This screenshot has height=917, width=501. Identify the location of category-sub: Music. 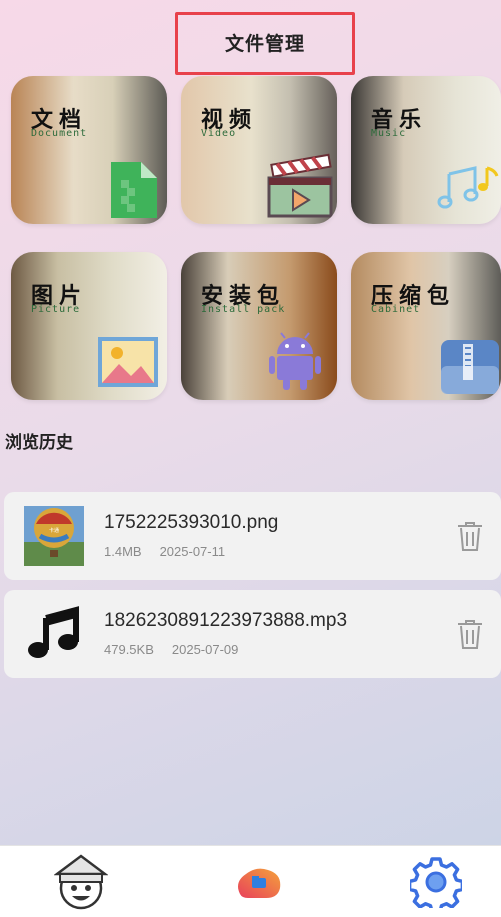
(389, 133).